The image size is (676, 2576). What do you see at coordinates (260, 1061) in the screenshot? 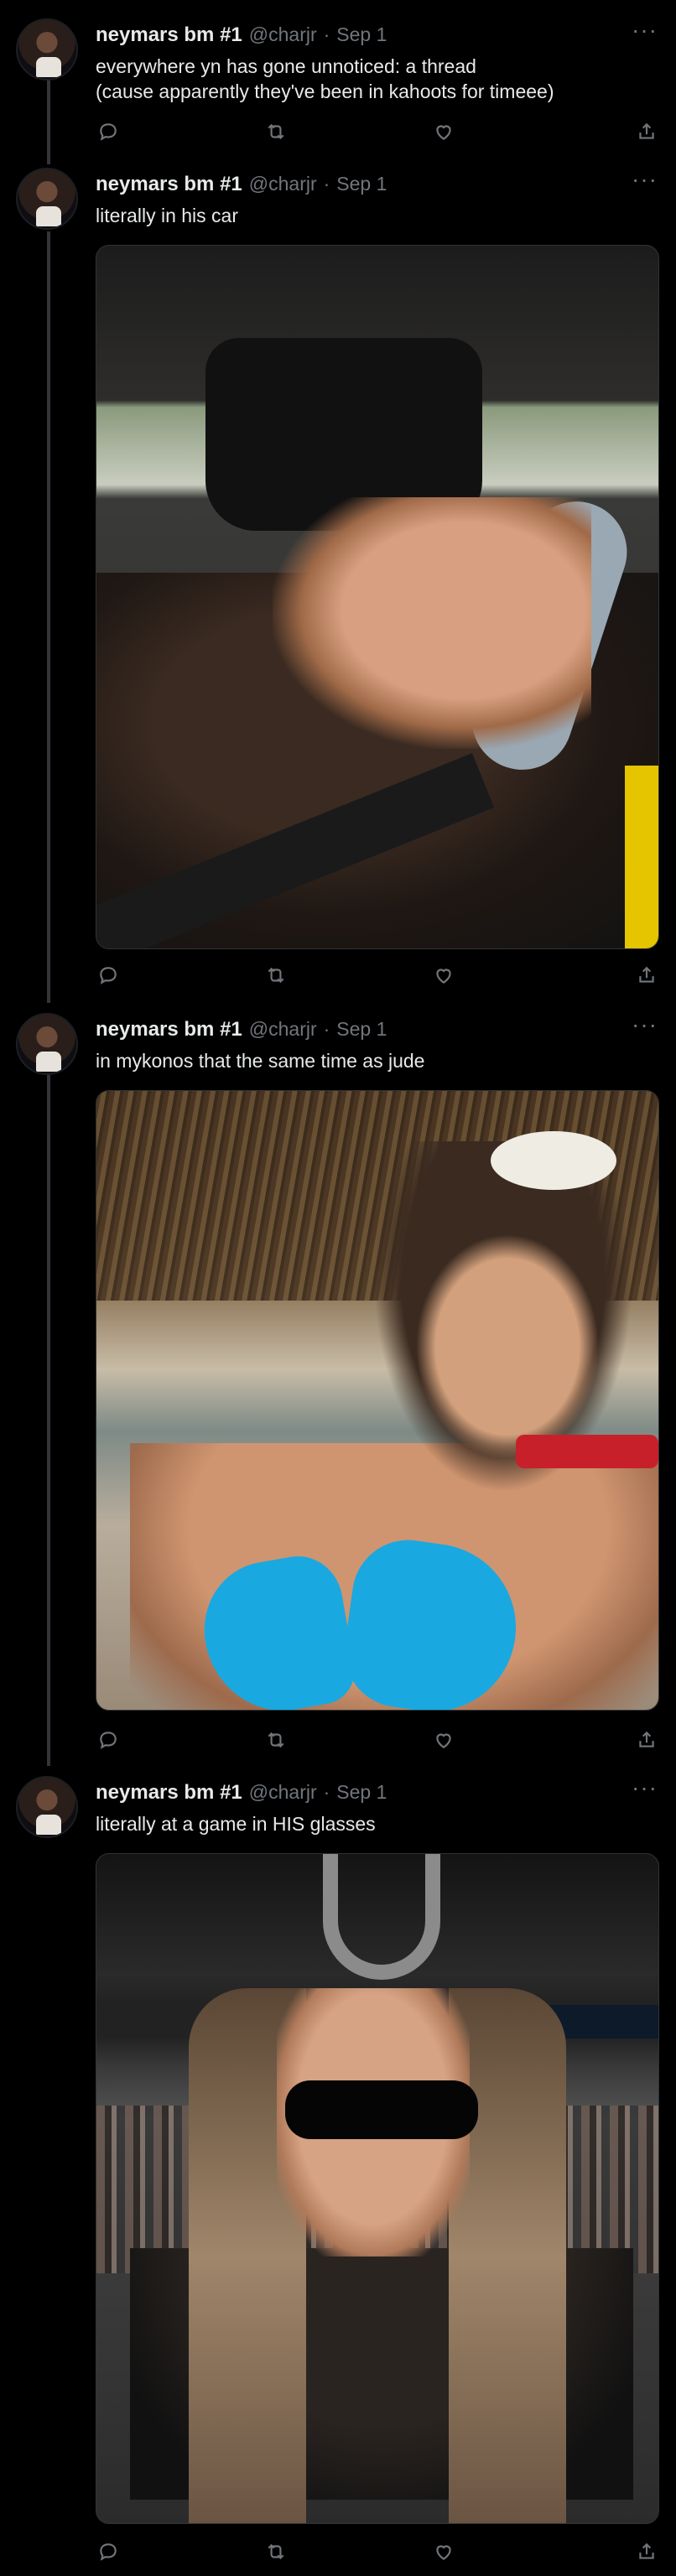
I see `tweet-text: in mykonos that the same time as jude` at bounding box center [260, 1061].